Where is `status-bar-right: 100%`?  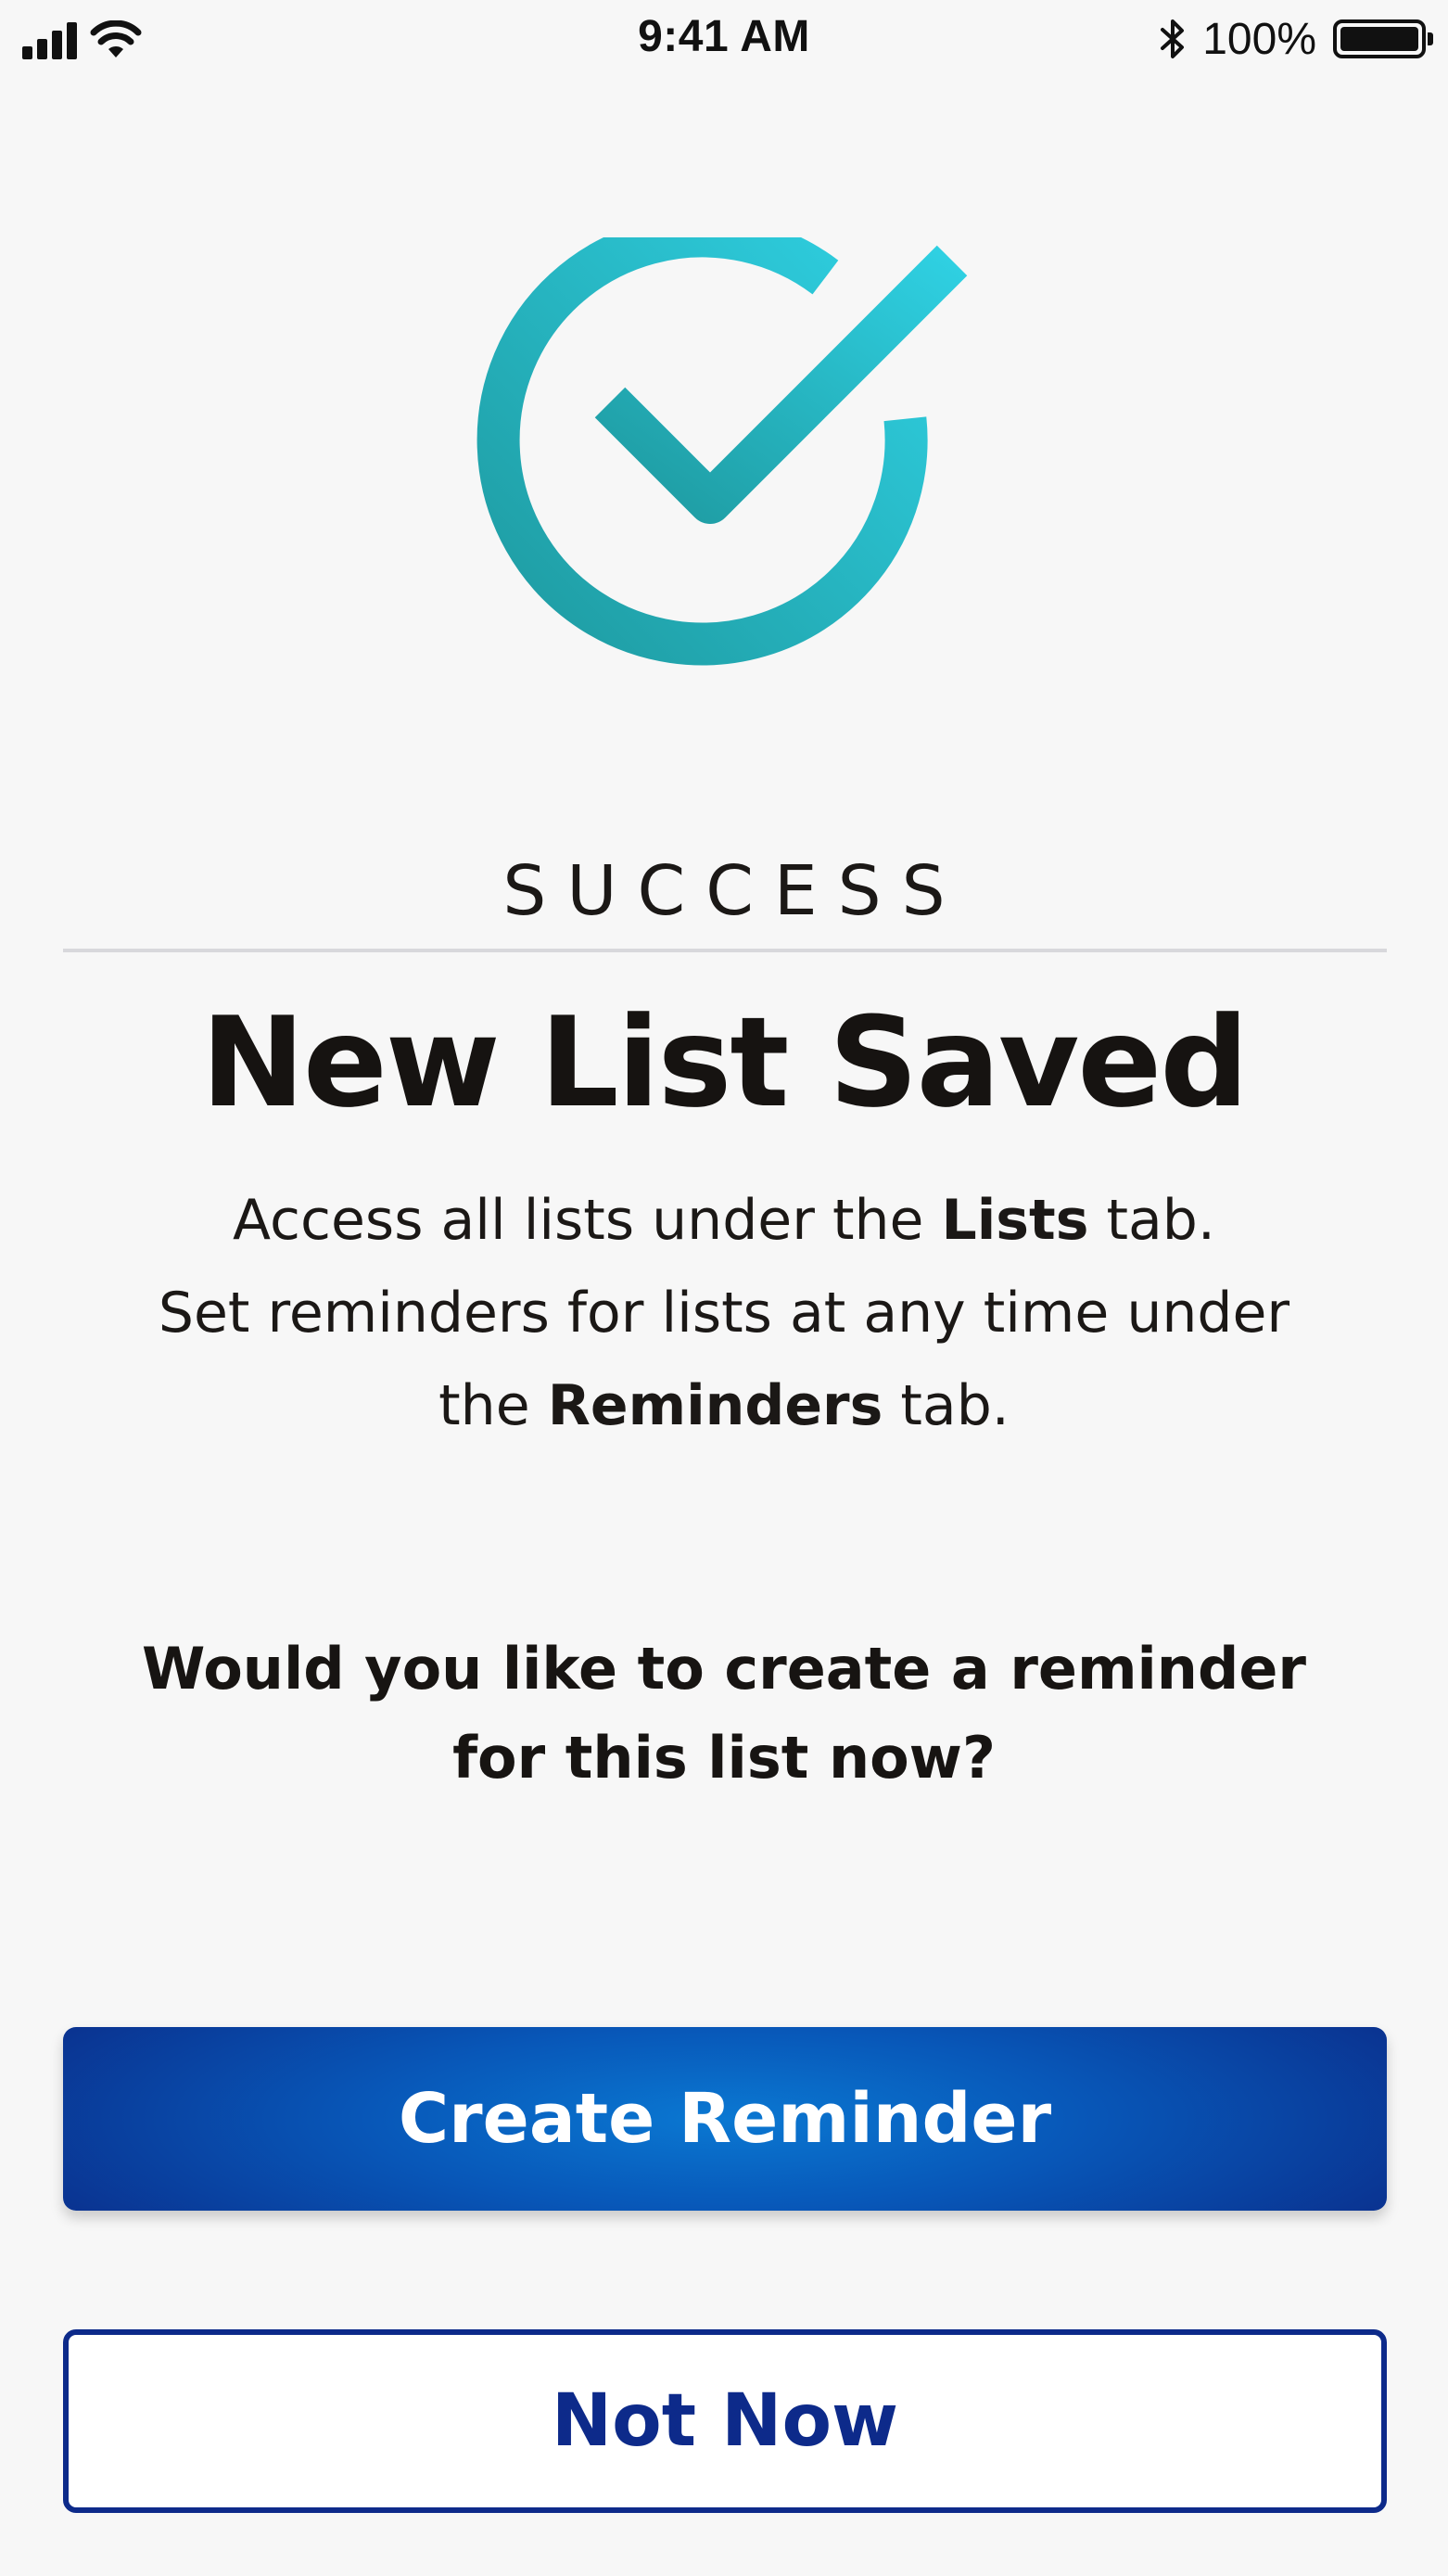
status-bar-right: 100% is located at coordinates (1296, 39).